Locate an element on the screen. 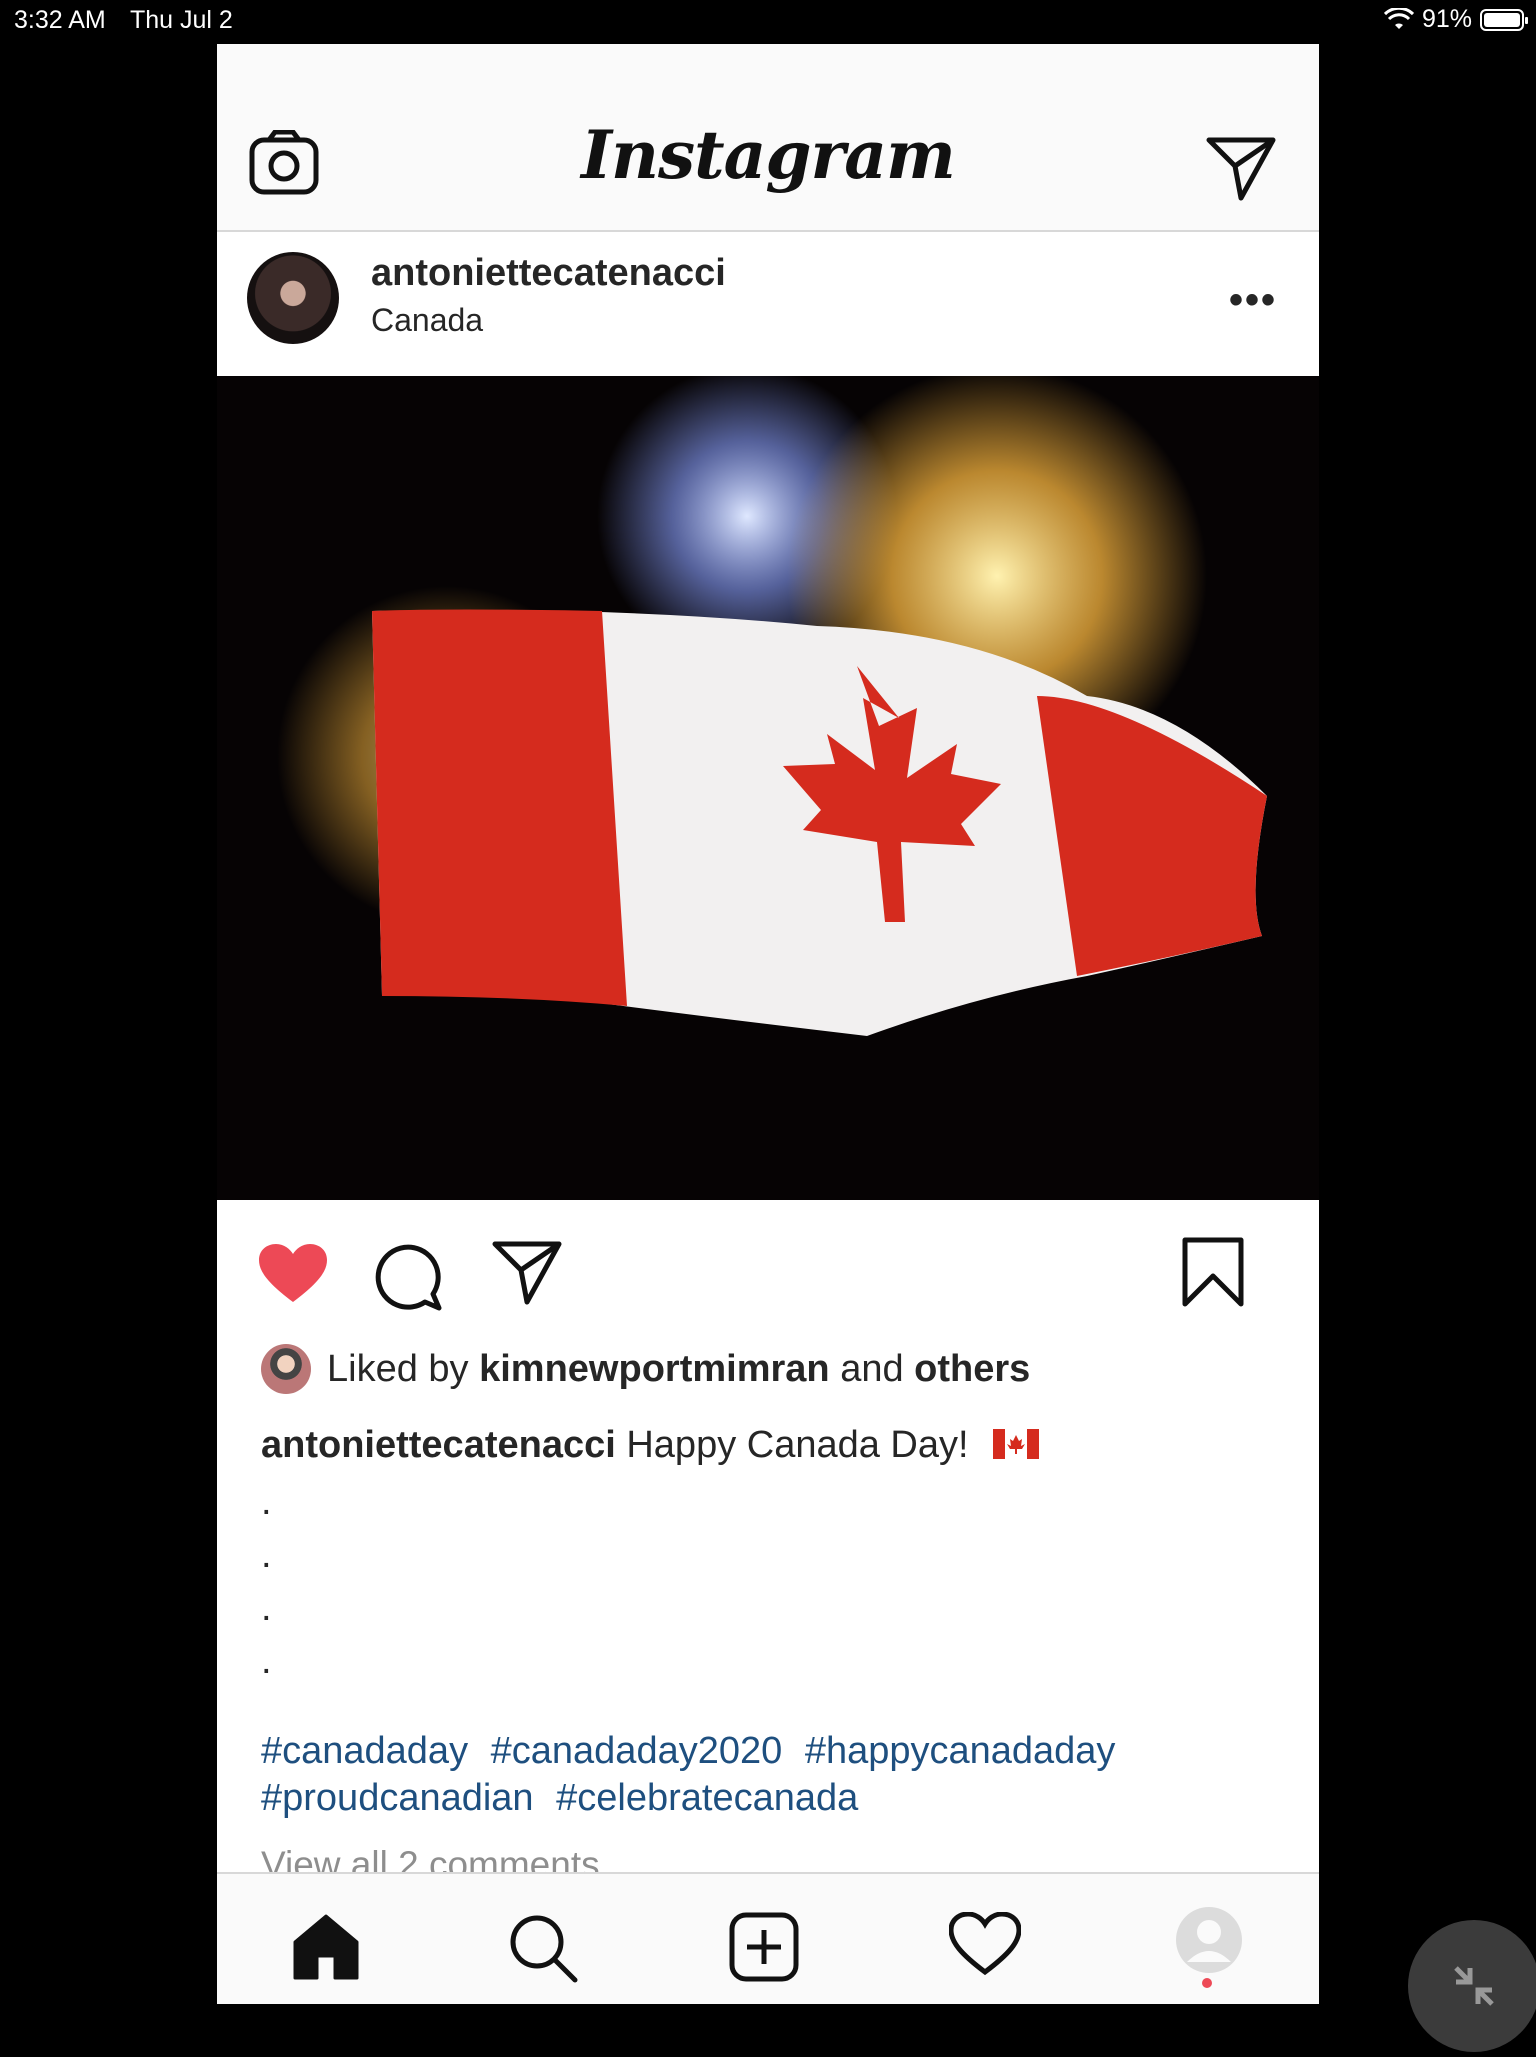  likes-prefix: Liked by is located at coordinates (398, 1368).